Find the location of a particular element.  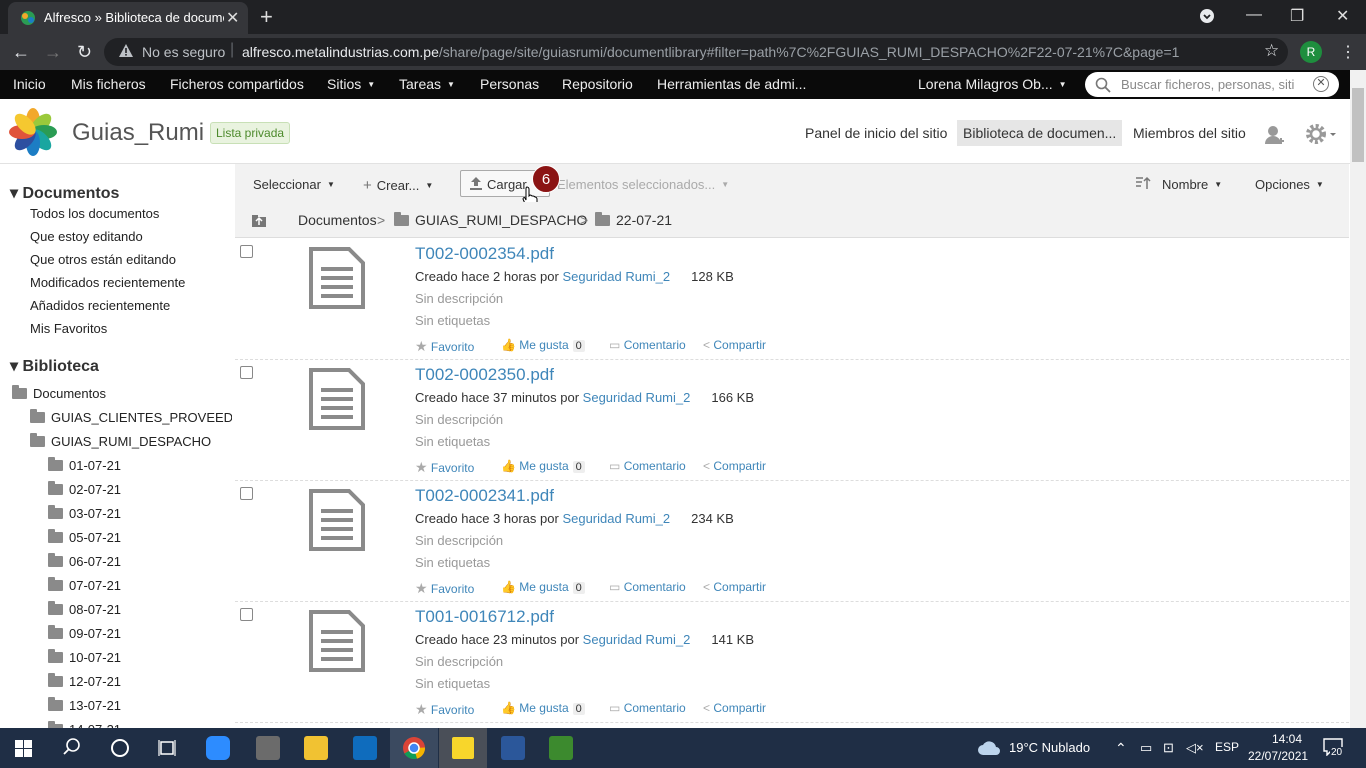

tree-folder: 07-07-21 is located at coordinates (84, 585).